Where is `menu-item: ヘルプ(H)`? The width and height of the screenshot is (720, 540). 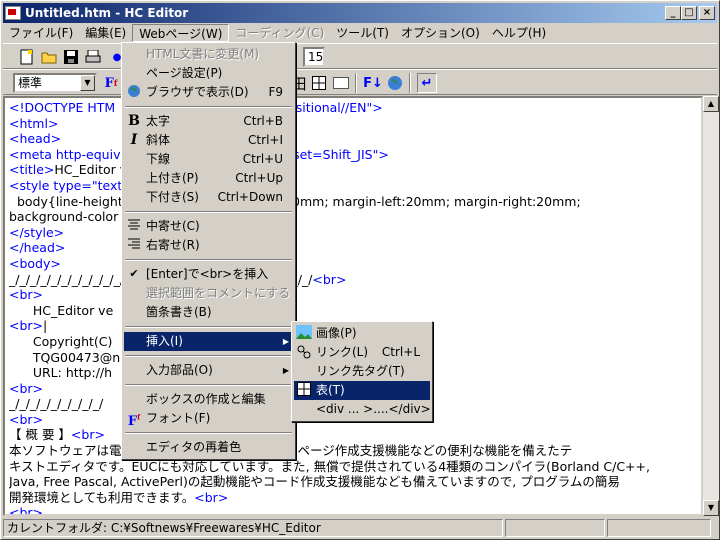
menu-item: ヘルプ(H) is located at coordinates (519, 33).